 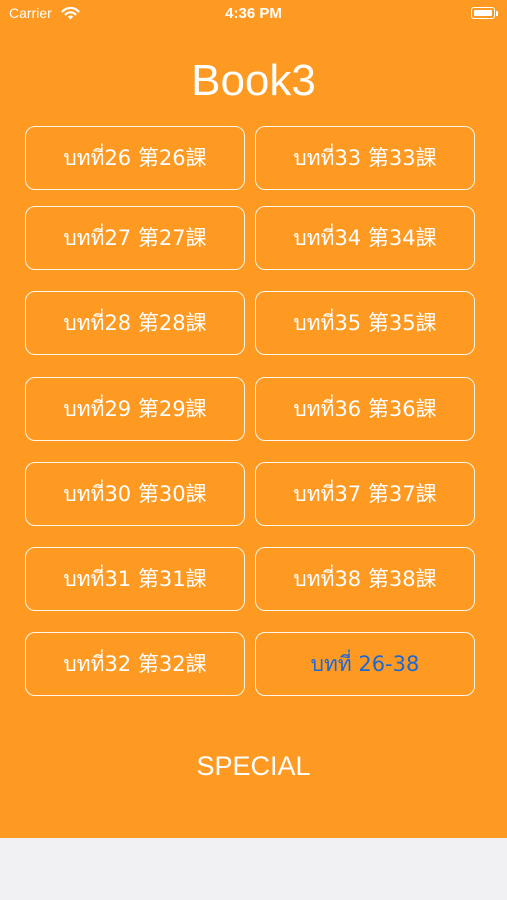 I want to click on lesson-27-button: บทที่27 第27課, so click(x=135, y=238).